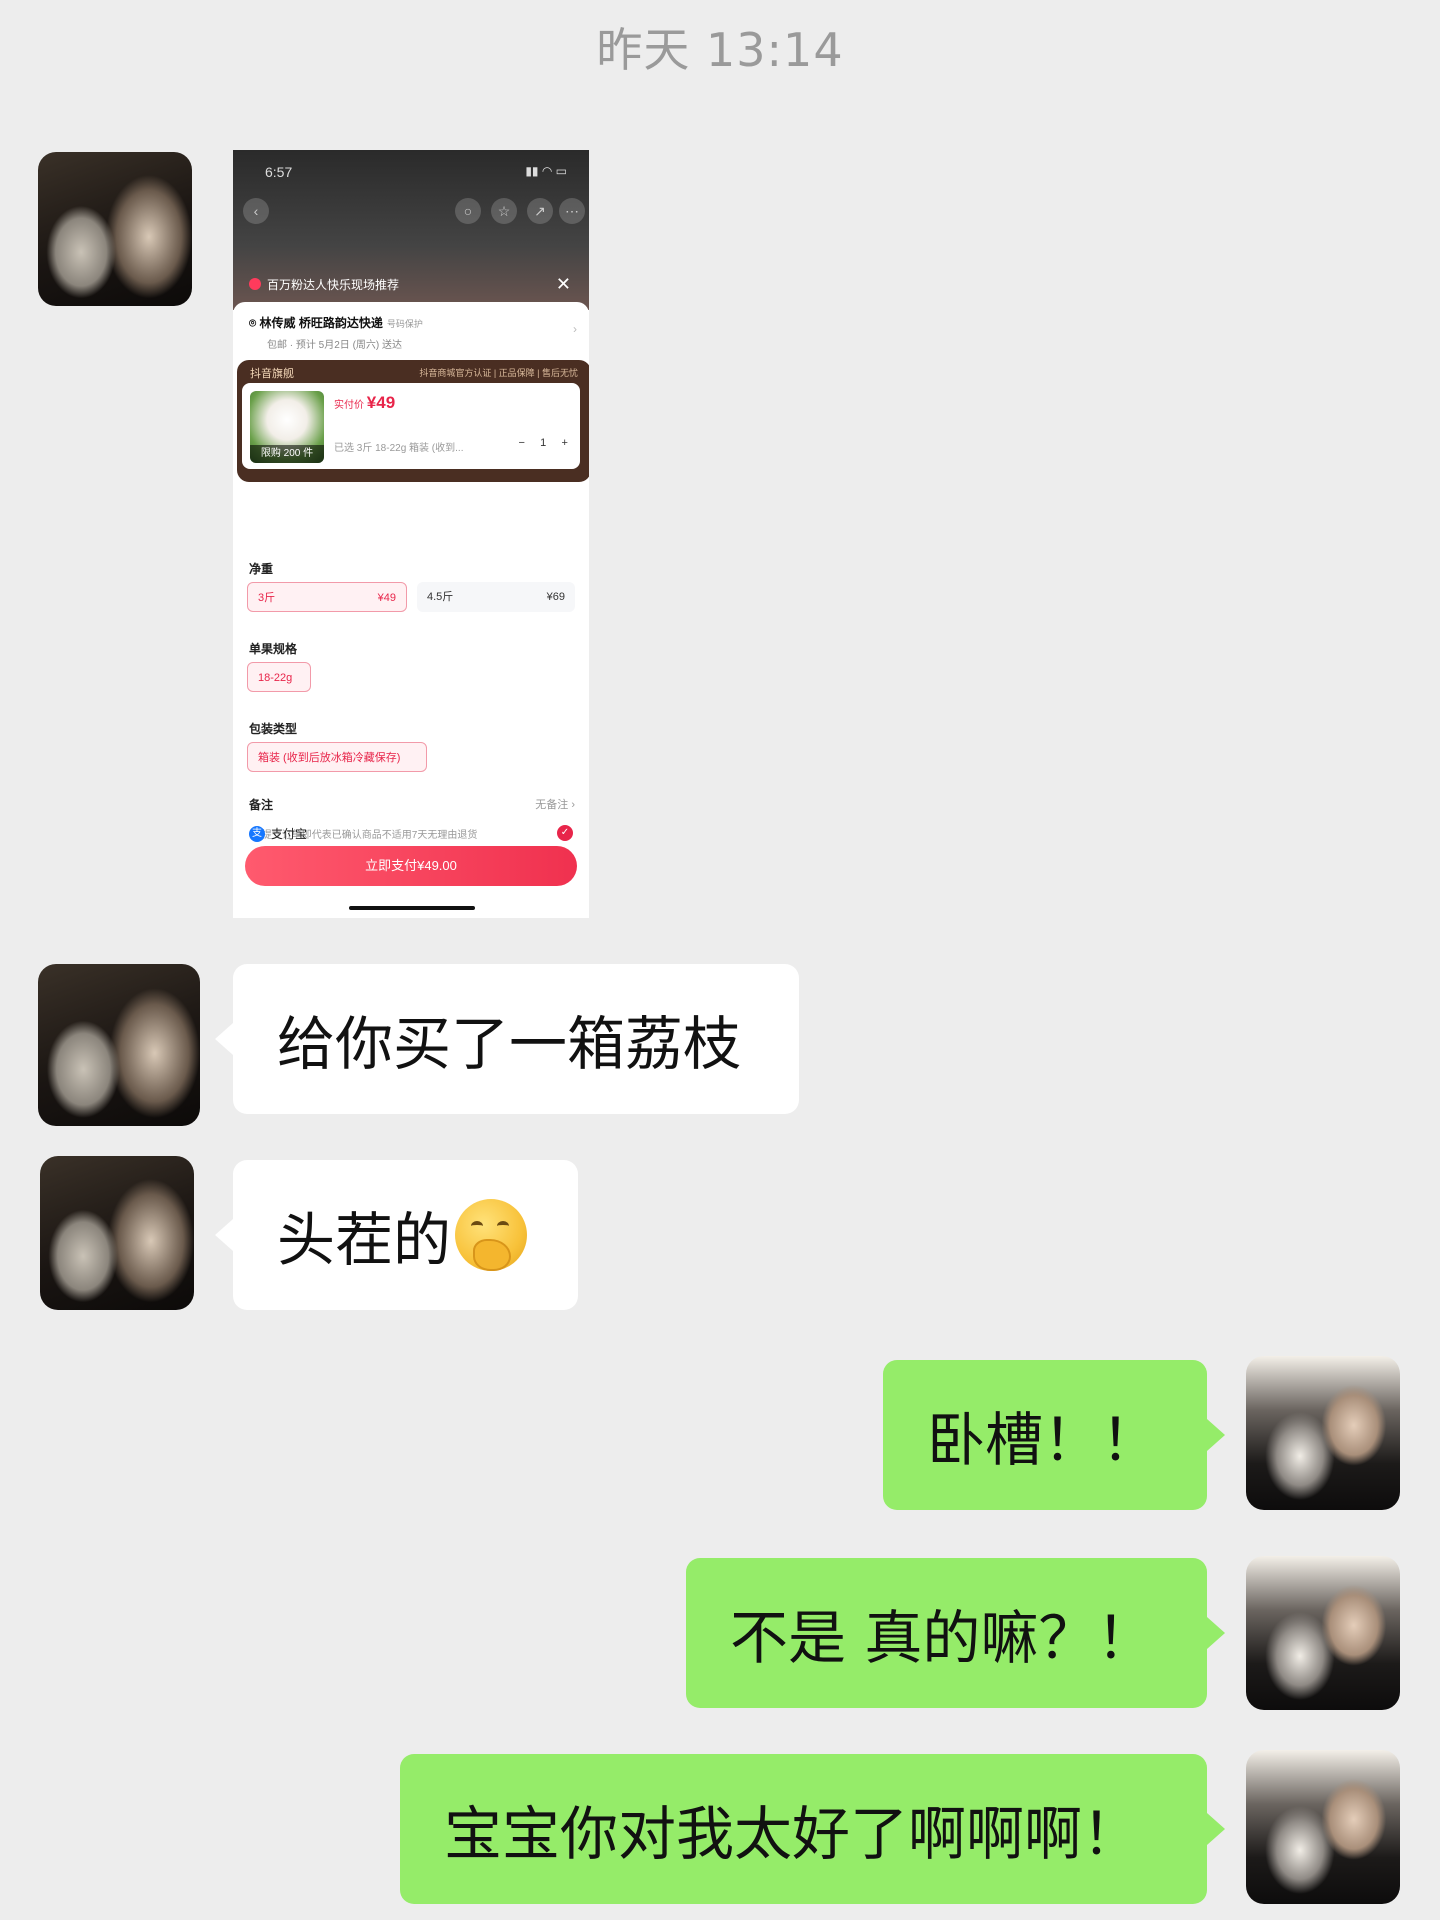  Describe the element at coordinates (279, 172) in the screenshot. I see `screenshot-time: 6:57` at that location.